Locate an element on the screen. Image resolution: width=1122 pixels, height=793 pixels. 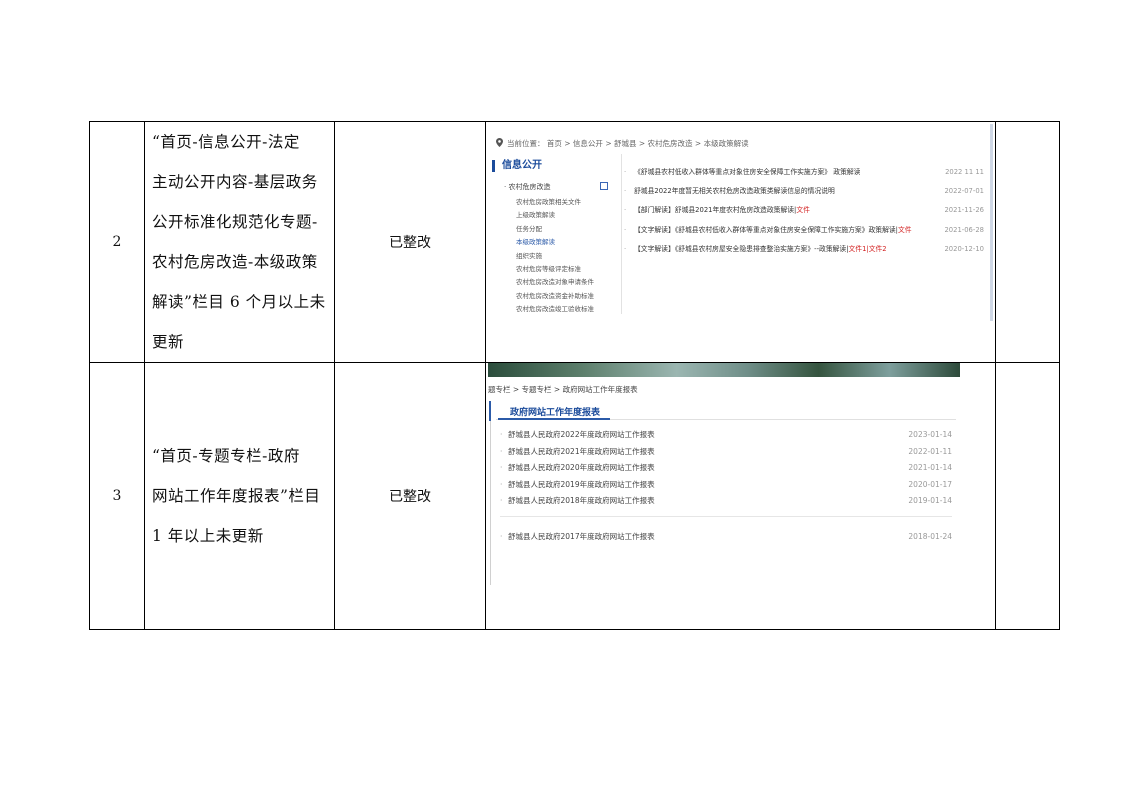
list-item: · 舒城县人民政府2018年度政府网站工作报表 2019-01-14 is located at coordinates (726, 501).